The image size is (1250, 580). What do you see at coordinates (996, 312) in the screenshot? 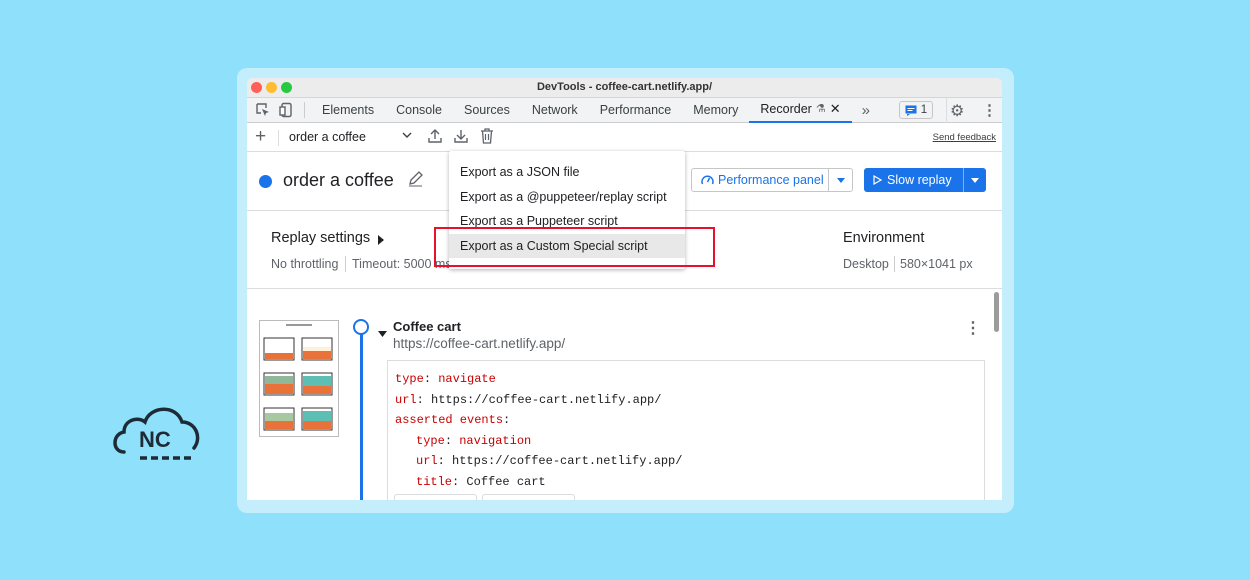
I see `scrollbar-thumb` at bounding box center [996, 312].